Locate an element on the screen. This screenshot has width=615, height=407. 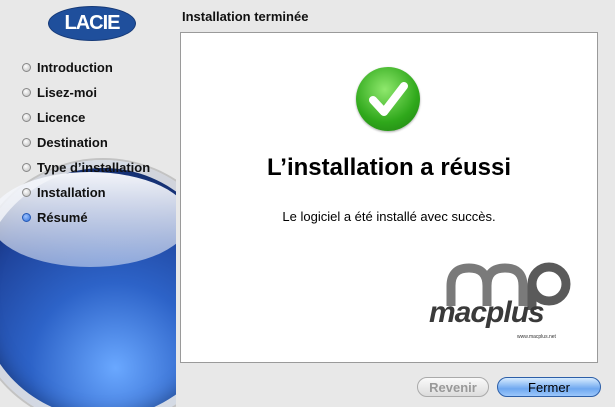
close-button: Fermer is located at coordinates (549, 387).